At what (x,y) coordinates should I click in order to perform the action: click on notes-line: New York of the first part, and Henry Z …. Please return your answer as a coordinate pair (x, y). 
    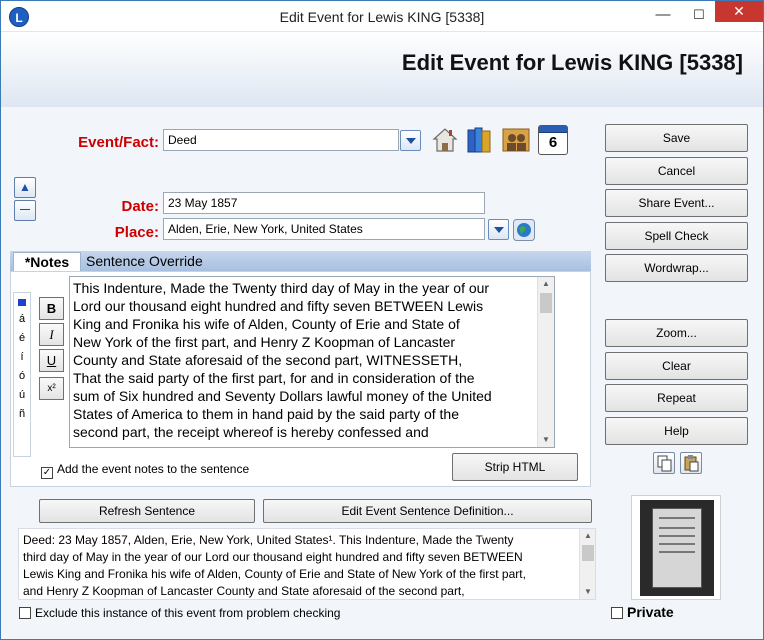
    Looking at the image, I should click on (264, 342).